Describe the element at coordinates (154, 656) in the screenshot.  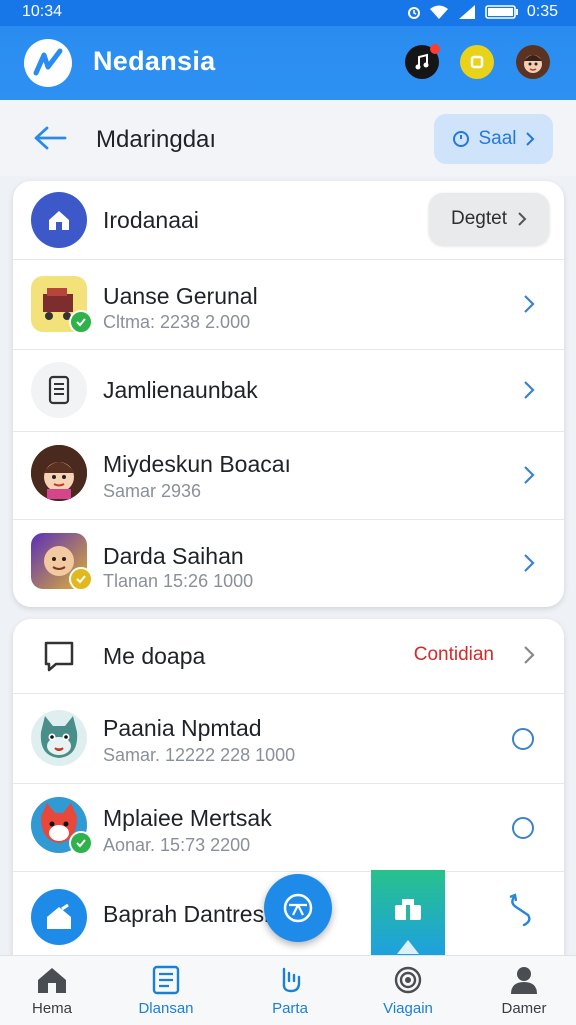
I see `list-item-title: Me doapa` at that location.